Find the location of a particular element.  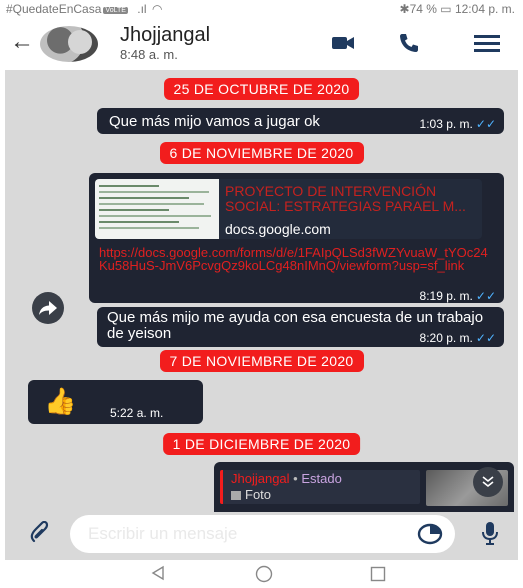

reply-status: Estado is located at coordinates (321, 478).